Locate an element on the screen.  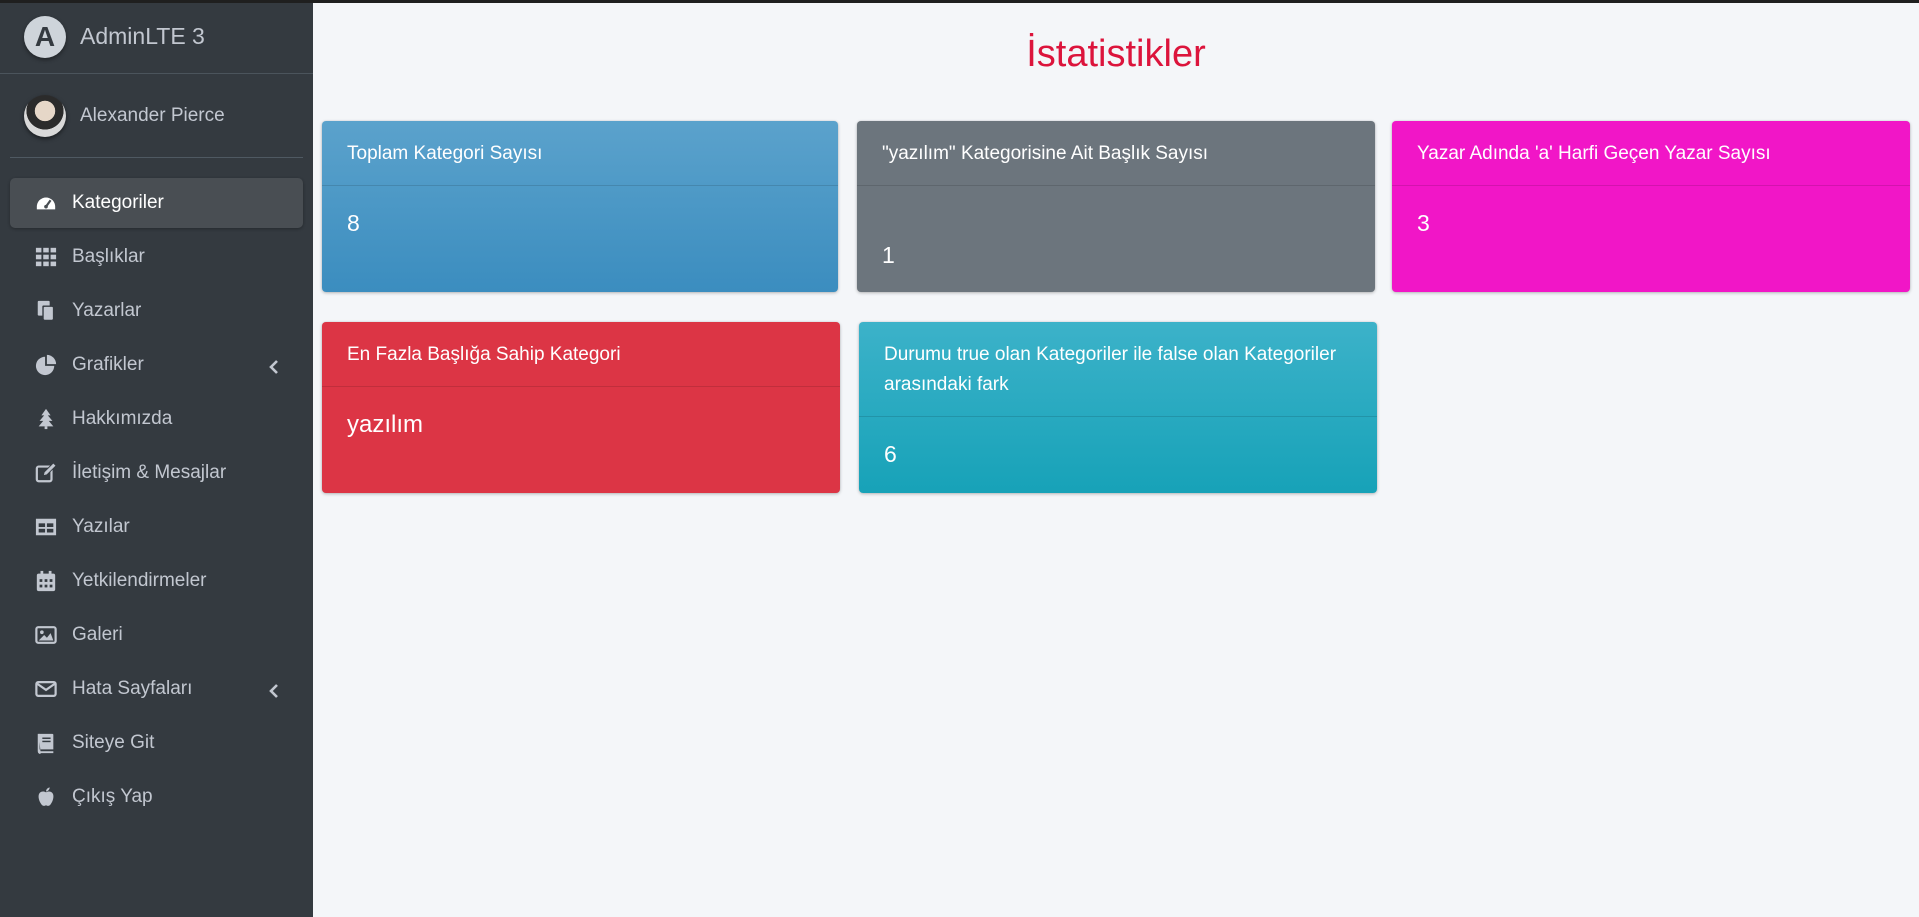
card-value: 1 is located at coordinates (888, 255).